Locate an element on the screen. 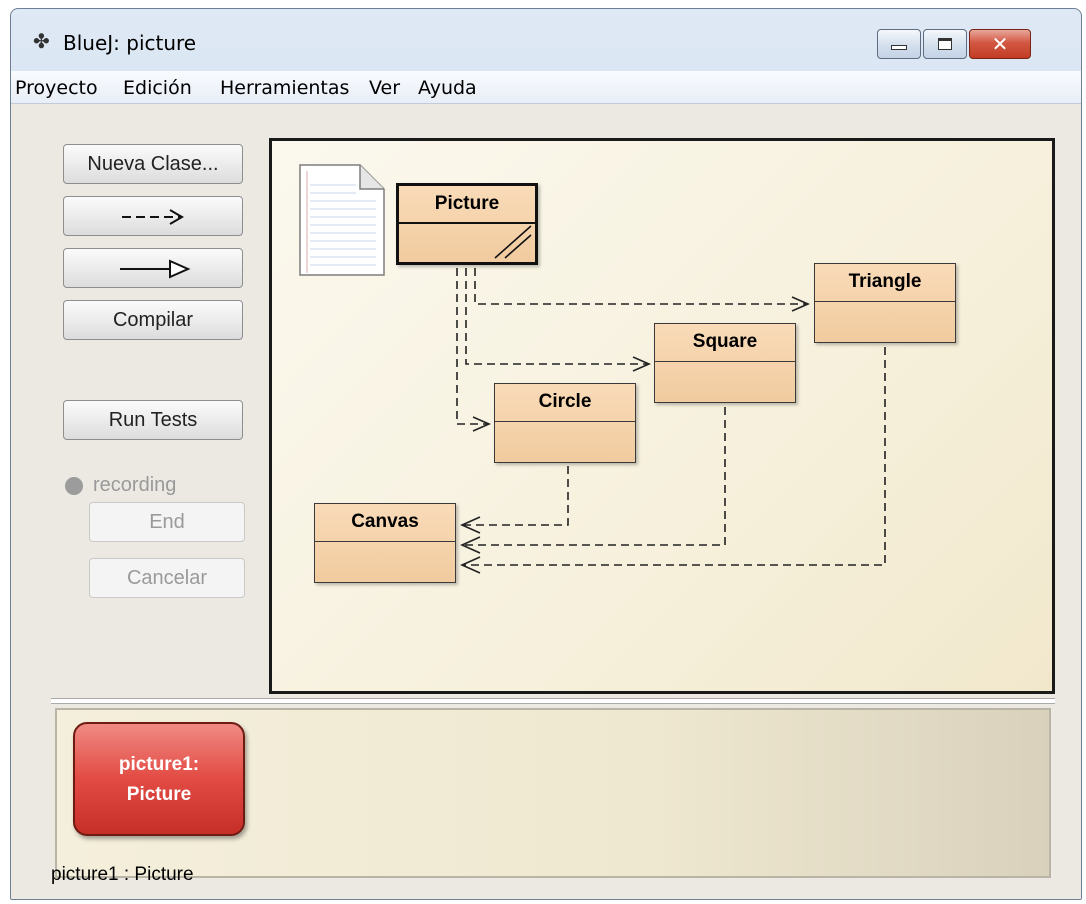 The height and width of the screenshot is (904, 1086). class-name: Circle is located at coordinates (565, 403).